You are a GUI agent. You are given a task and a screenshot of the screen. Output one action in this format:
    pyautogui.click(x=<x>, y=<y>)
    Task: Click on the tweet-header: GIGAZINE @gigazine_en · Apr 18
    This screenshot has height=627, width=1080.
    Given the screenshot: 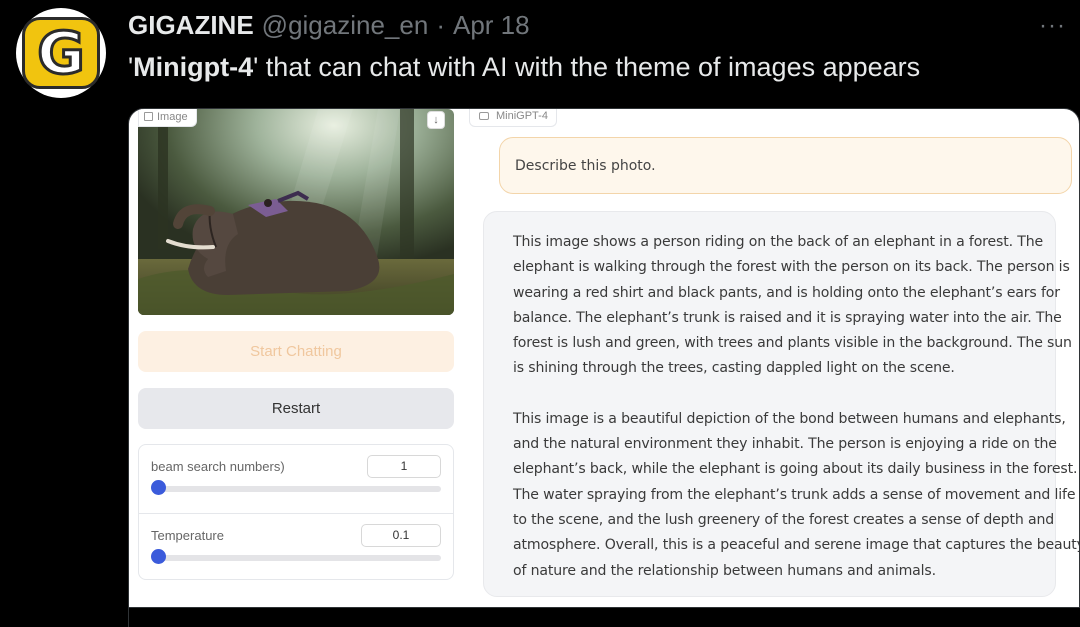 What is the action you would take?
    pyautogui.click(x=329, y=25)
    